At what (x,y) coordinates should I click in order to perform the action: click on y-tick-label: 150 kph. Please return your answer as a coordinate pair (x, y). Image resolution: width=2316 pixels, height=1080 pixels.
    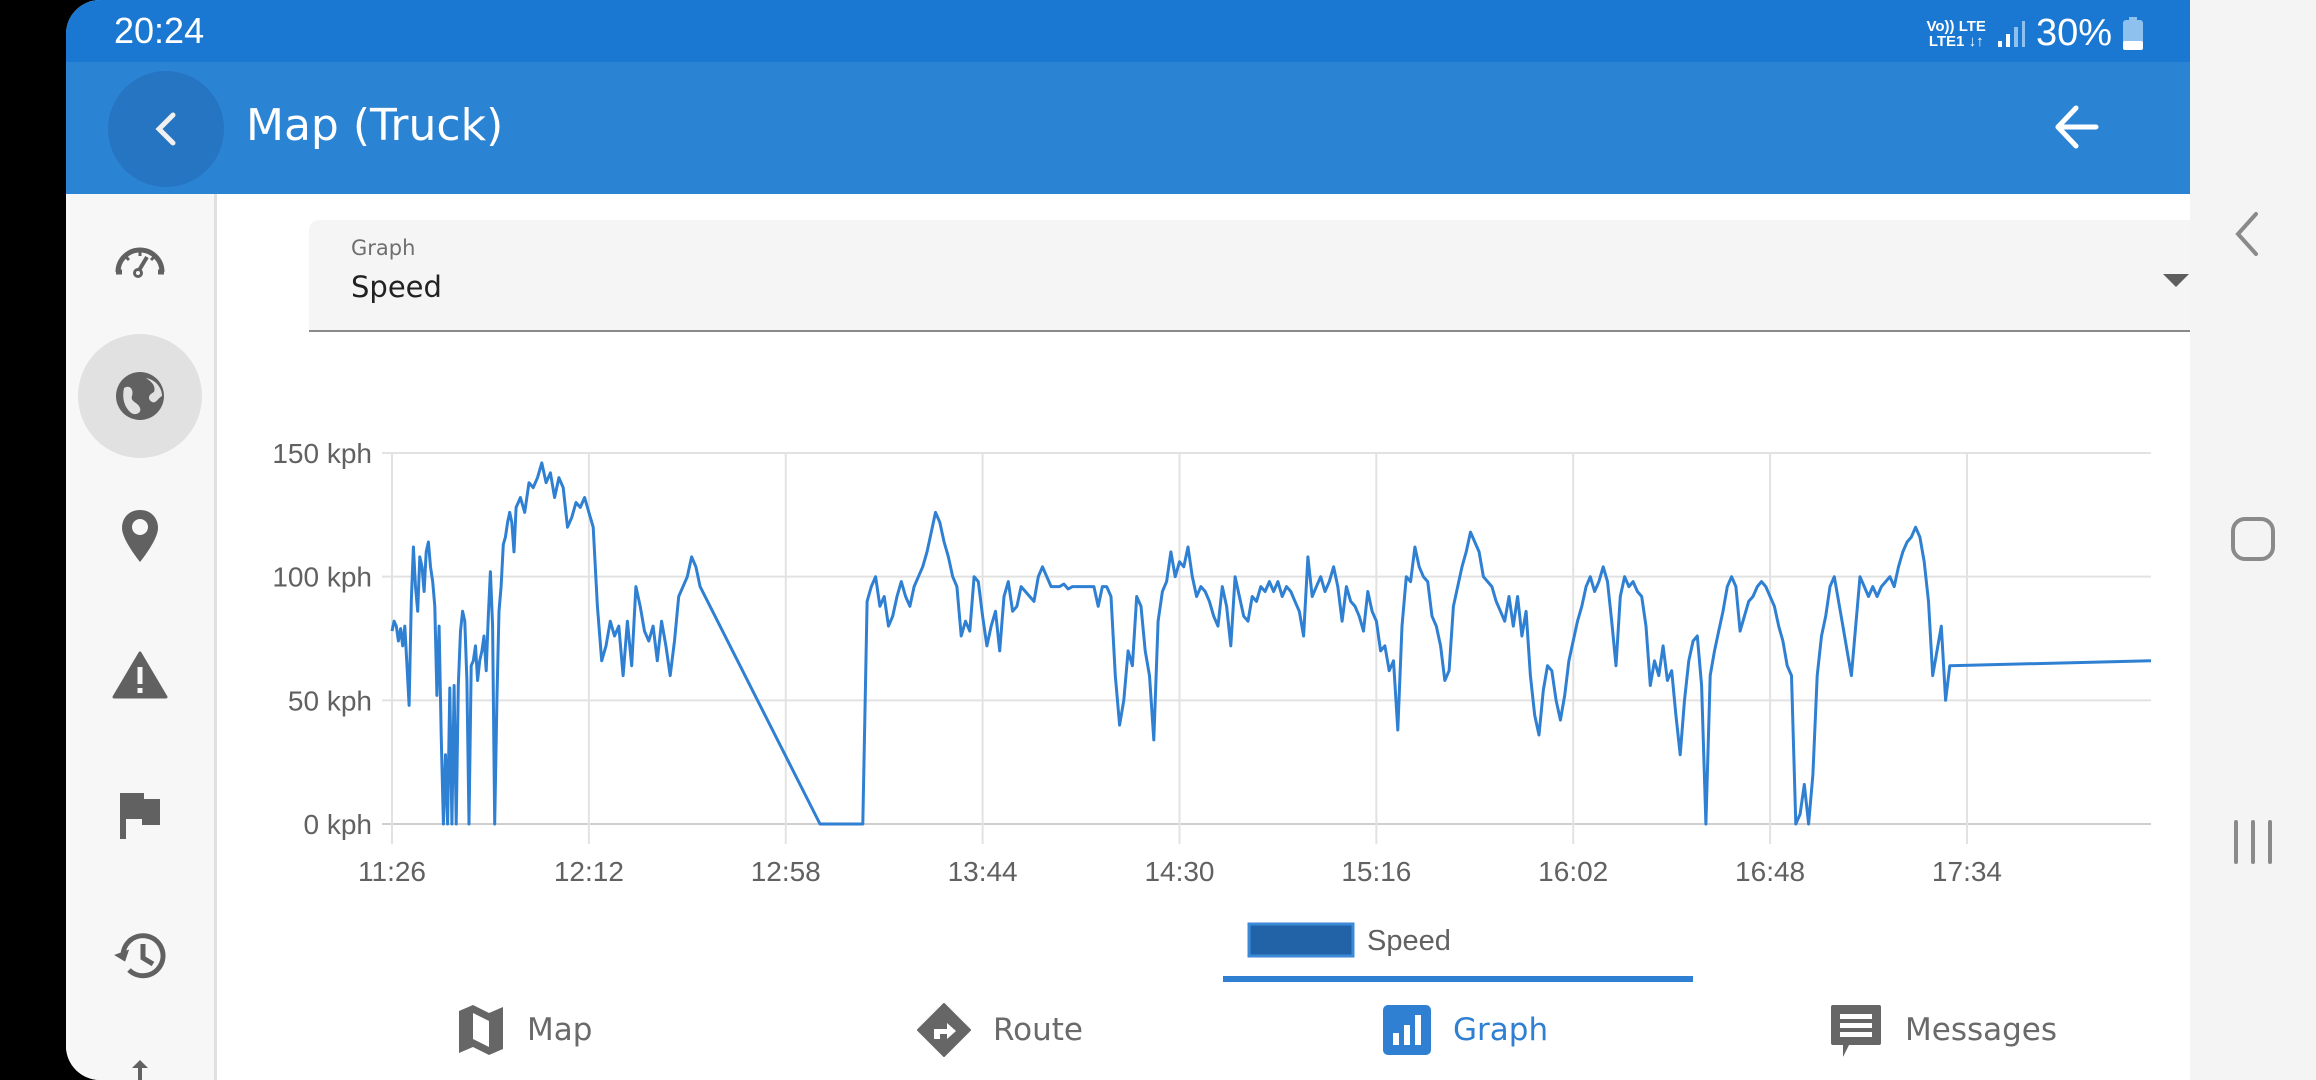
    Looking at the image, I should click on (322, 453).